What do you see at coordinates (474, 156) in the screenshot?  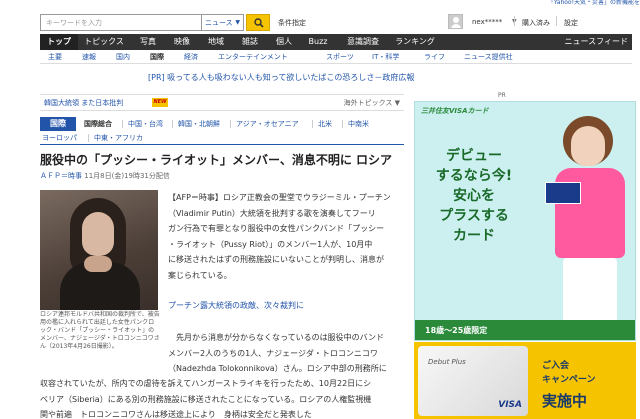 I see `ad-headline-line: デビュー` at bounding box center [474, 156].